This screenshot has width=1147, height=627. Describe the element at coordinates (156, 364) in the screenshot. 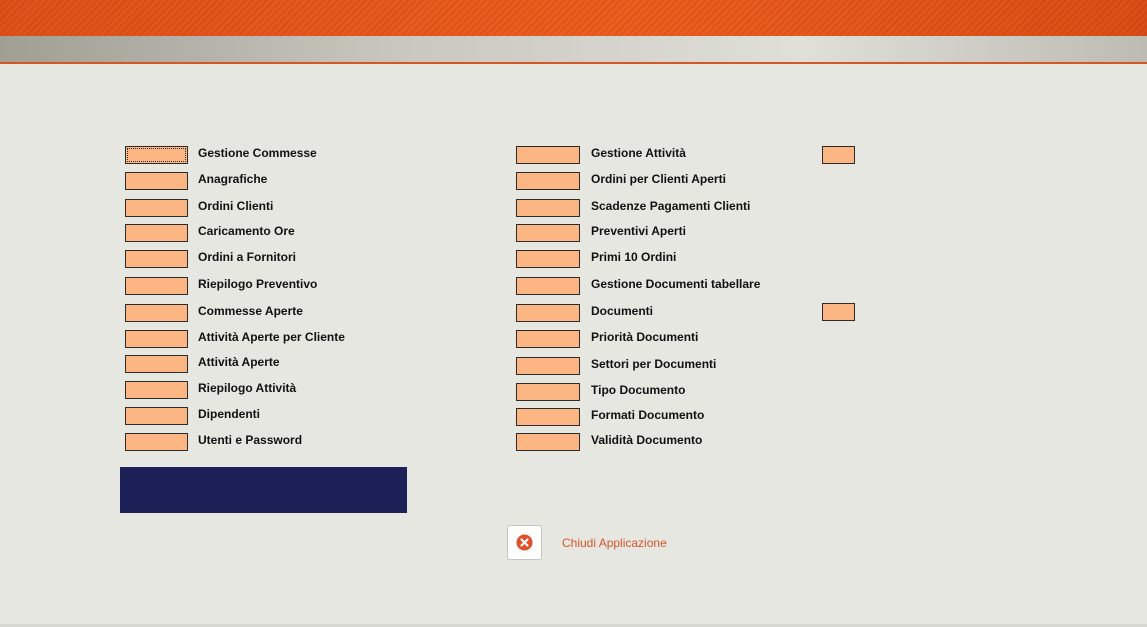

I see `attivita-aperte-button` at that location.